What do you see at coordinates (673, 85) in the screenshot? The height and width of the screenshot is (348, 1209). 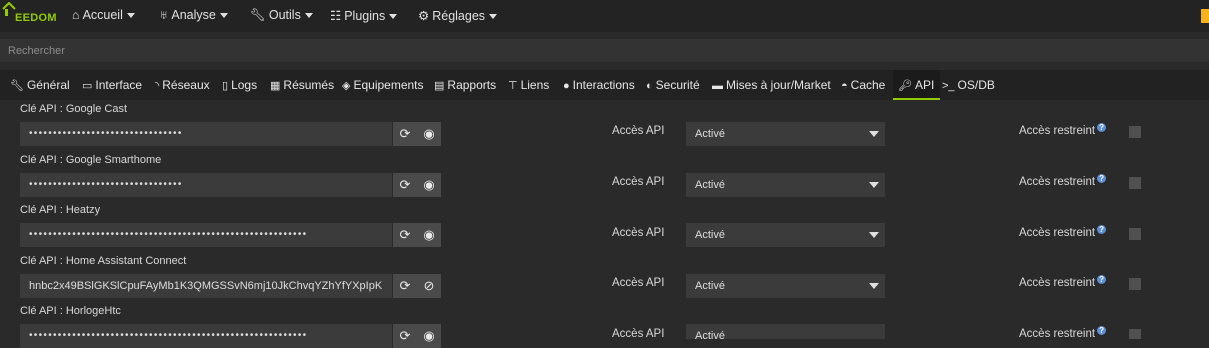 I see `tab-securite: ◐ Securité` at bounding box center [673, 85].